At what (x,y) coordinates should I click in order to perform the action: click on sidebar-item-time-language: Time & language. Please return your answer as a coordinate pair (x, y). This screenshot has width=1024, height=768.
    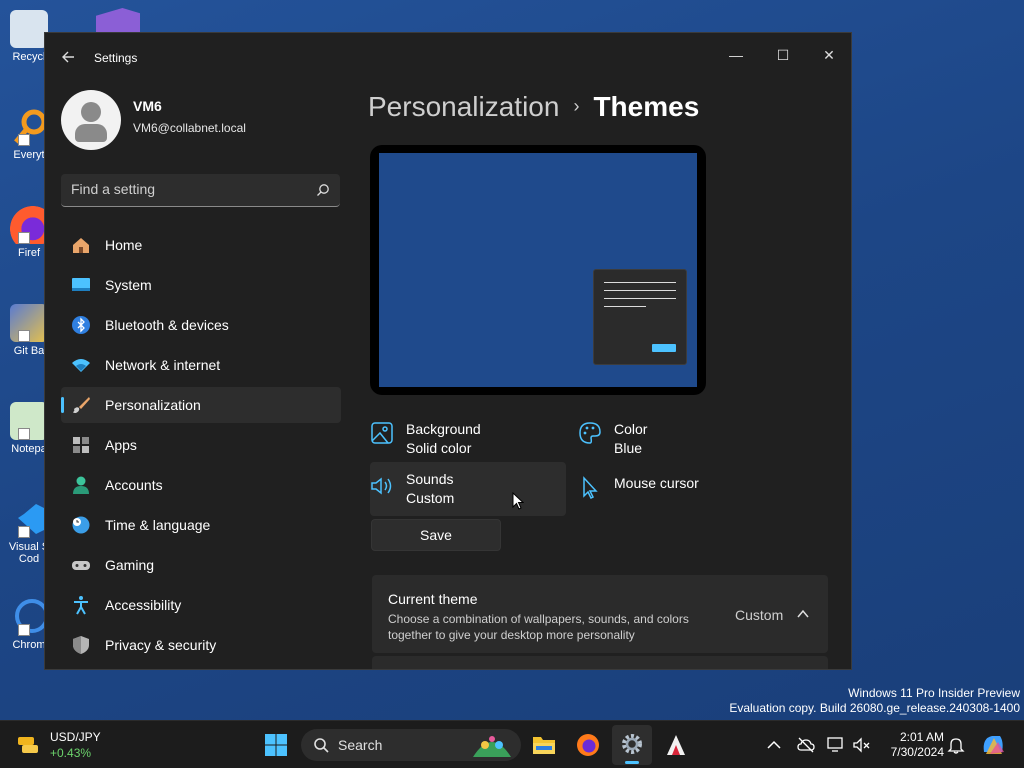
    Looking at the image, I should click on (201, 525).